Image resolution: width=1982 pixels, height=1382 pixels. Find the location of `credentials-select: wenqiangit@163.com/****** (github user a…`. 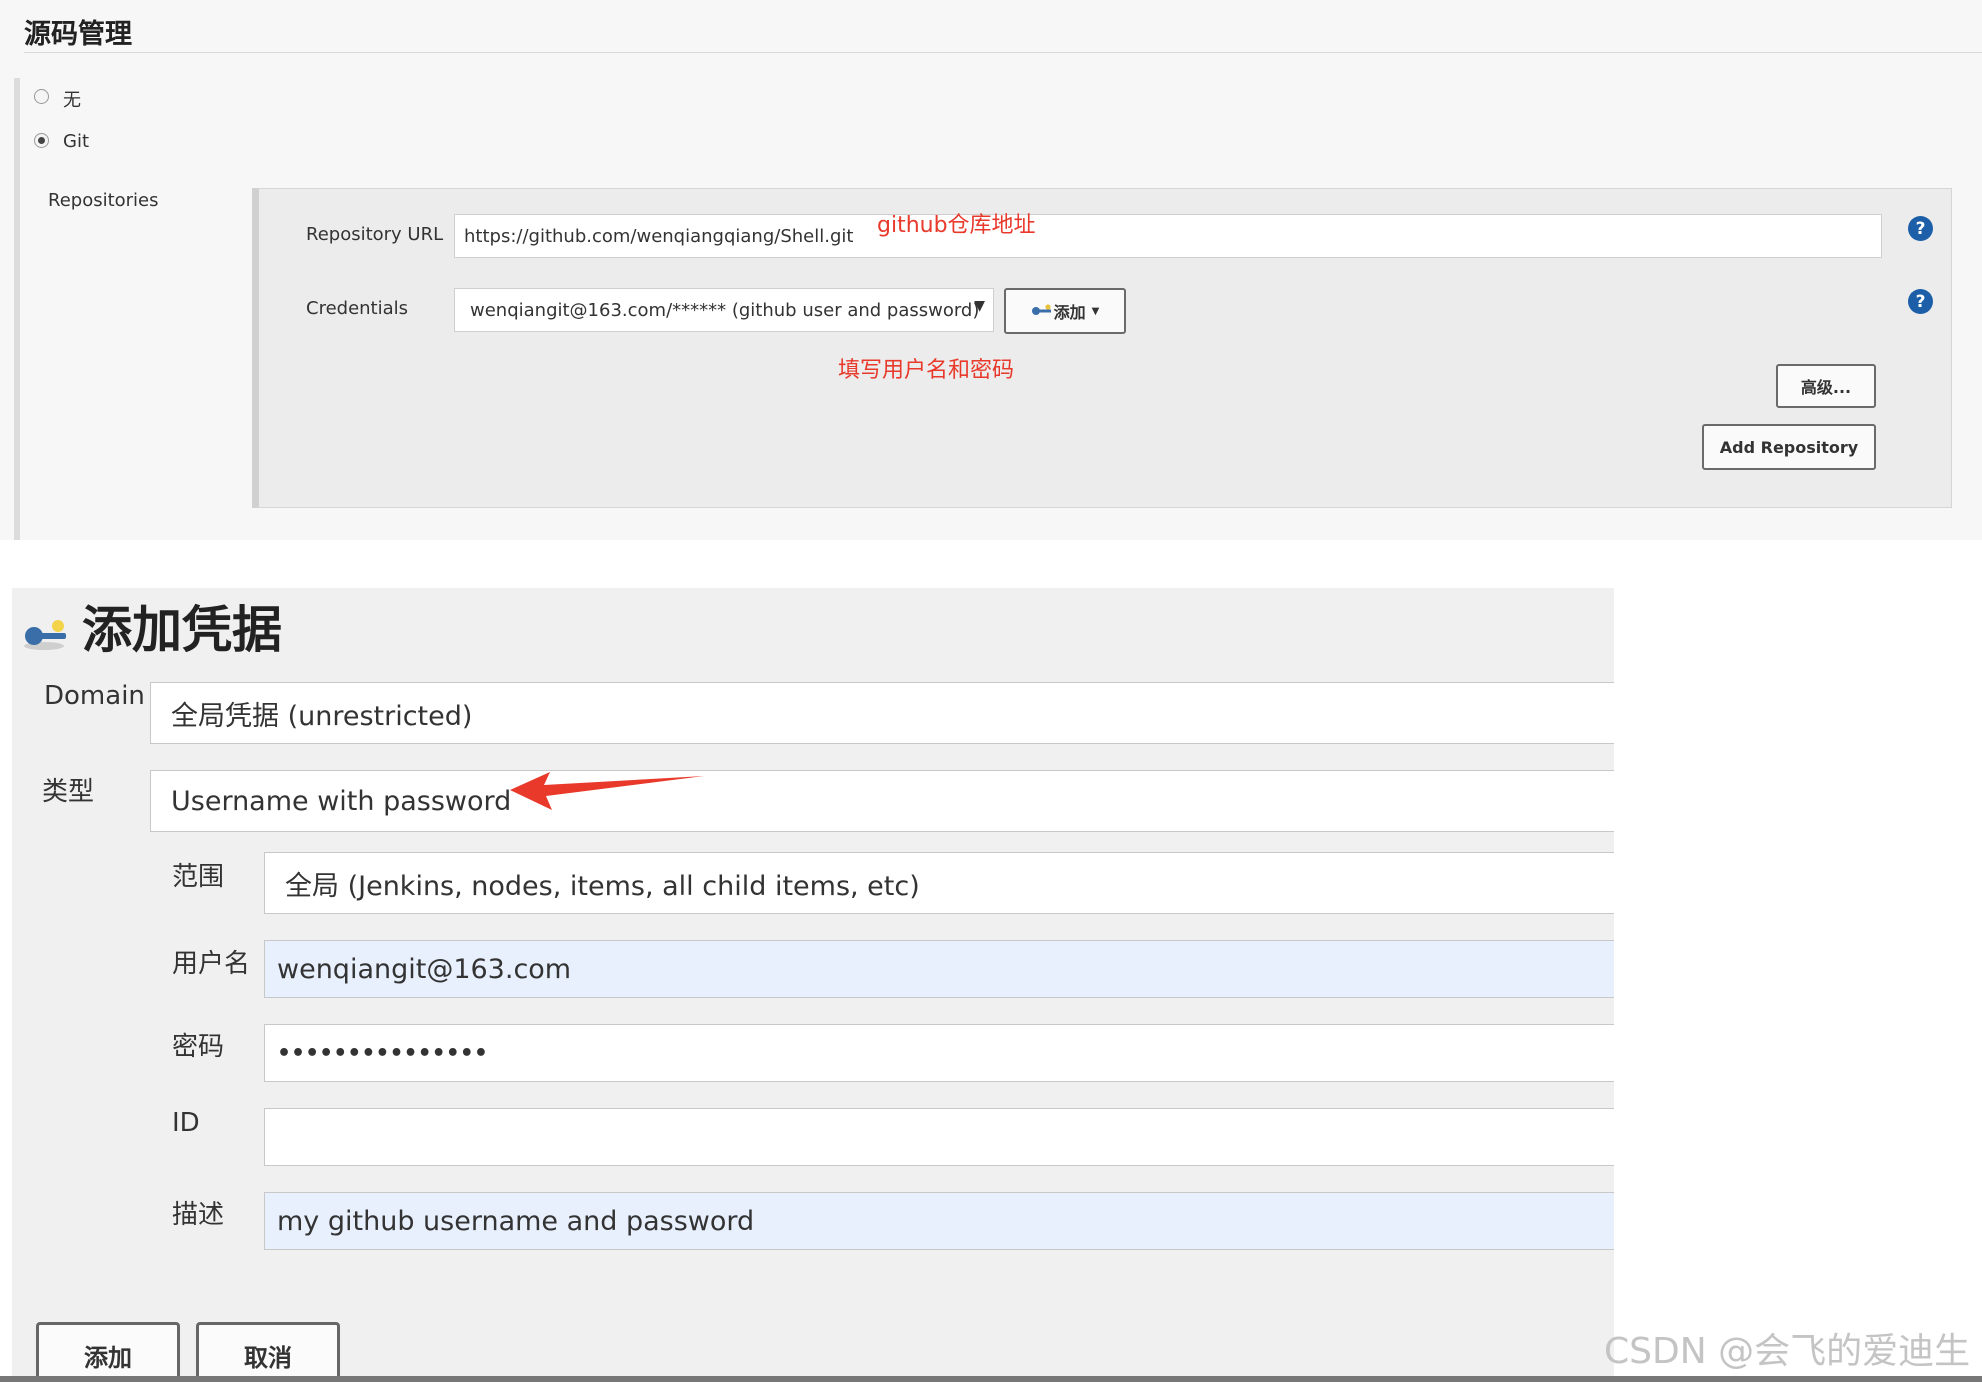

credentials-select: wenqiangit@163.com/****** (github user a… is located at coordinates (724, 310).